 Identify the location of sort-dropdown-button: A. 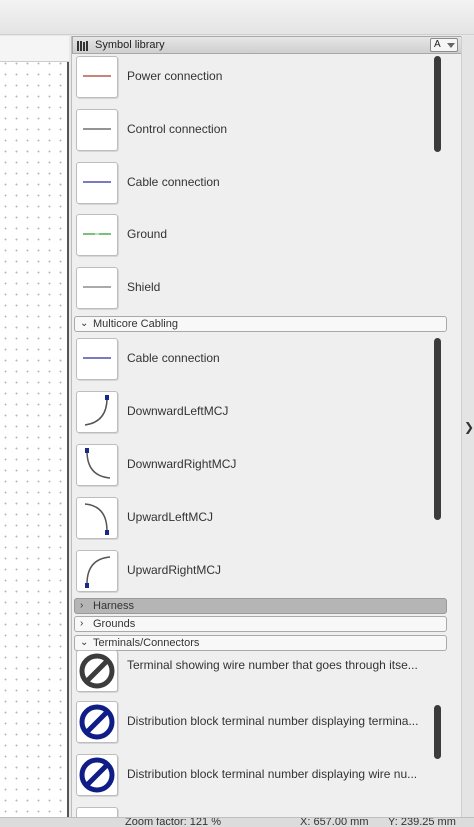
(444, 45).